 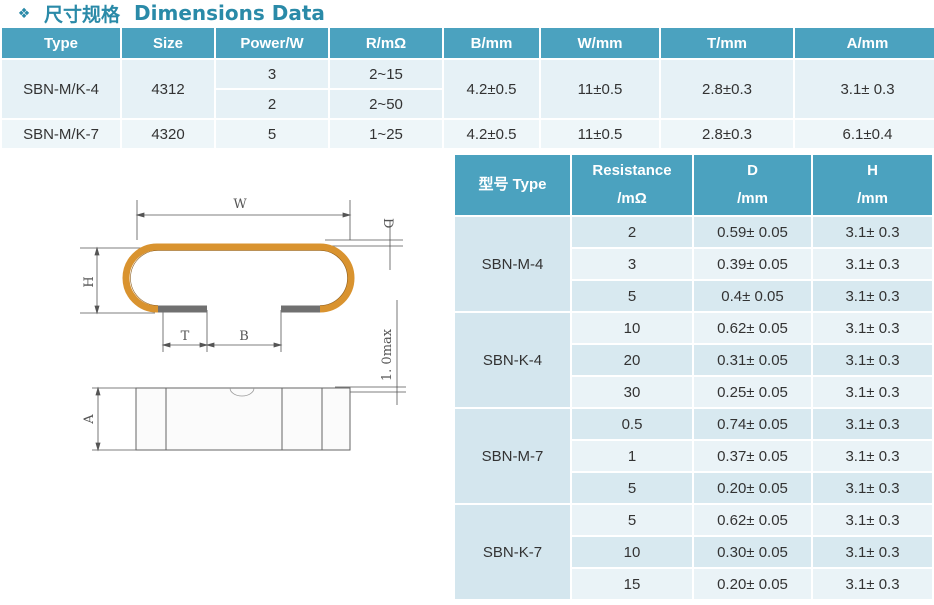 What do you see at coordinates (272, 74) in the screenshot?
I see `cell-power: 3` at bounding box center [272, 74].